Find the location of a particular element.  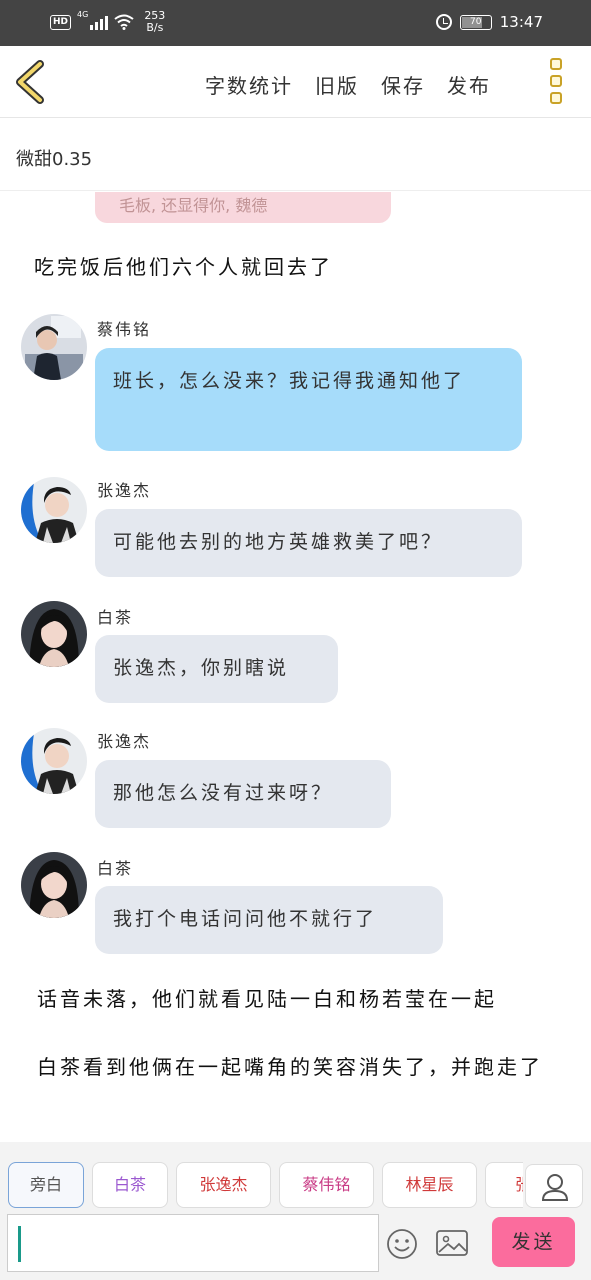

title-bar: 微甜0.35 is located at coordinates (295, 155).